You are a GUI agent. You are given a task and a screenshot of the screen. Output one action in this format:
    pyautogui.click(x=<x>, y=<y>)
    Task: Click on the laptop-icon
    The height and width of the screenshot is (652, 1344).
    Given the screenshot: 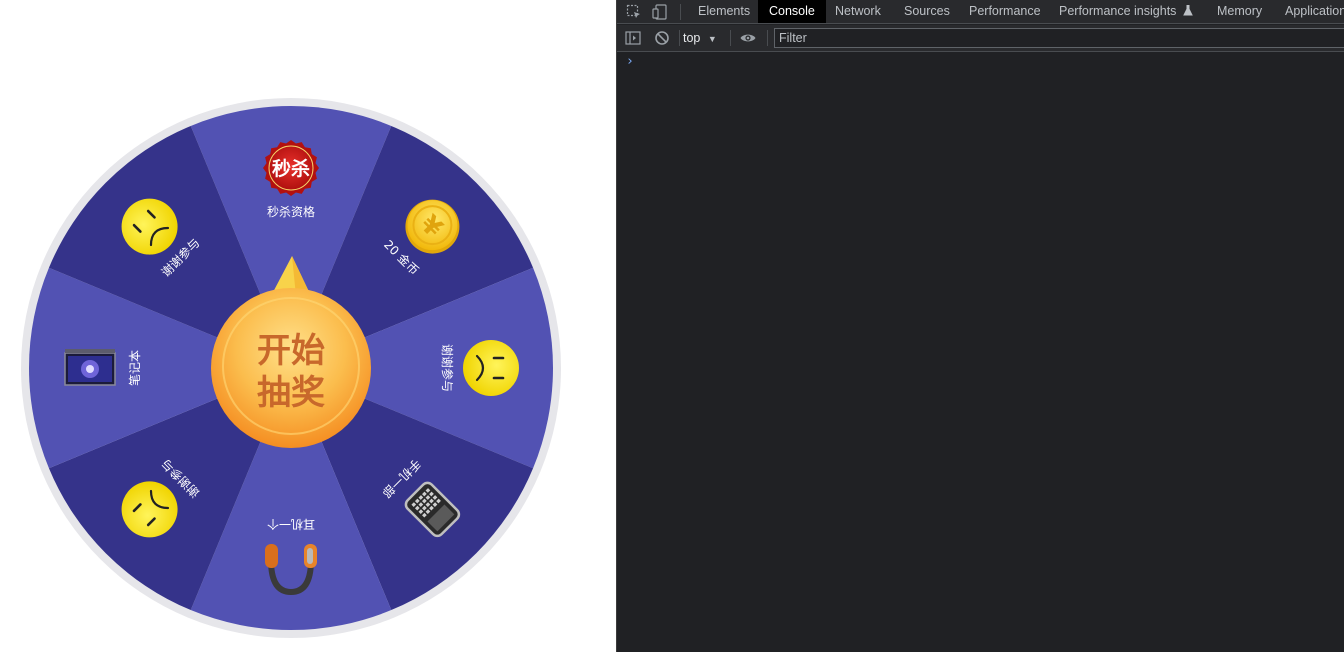 What is the action you would take?
    pyautogui.click(x=90, y=367)
    